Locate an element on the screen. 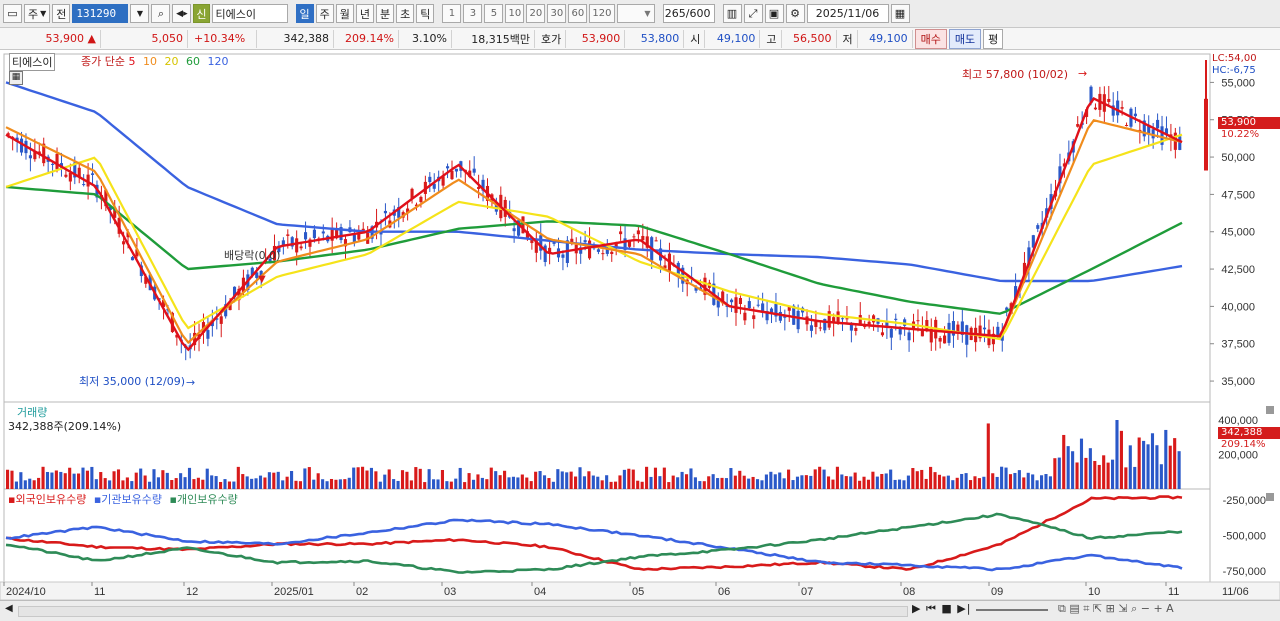 The width and height of the screenshot is (1280, 621). prev-button: 전 is located at coordinates (61, 13).